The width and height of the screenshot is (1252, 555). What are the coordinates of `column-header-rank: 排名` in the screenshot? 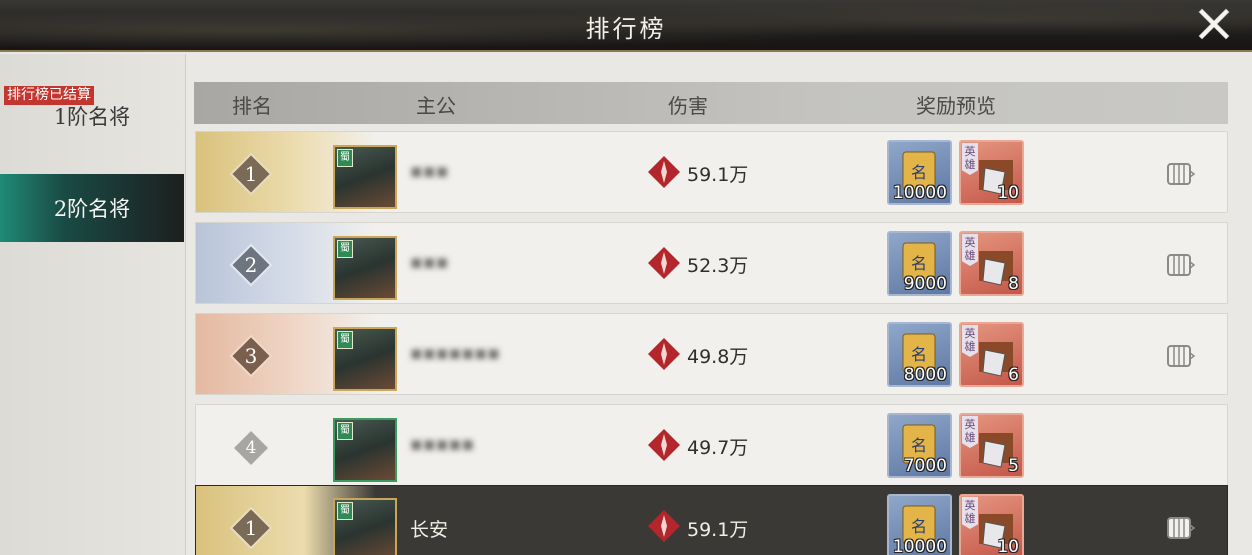 It's located at (252, 106).